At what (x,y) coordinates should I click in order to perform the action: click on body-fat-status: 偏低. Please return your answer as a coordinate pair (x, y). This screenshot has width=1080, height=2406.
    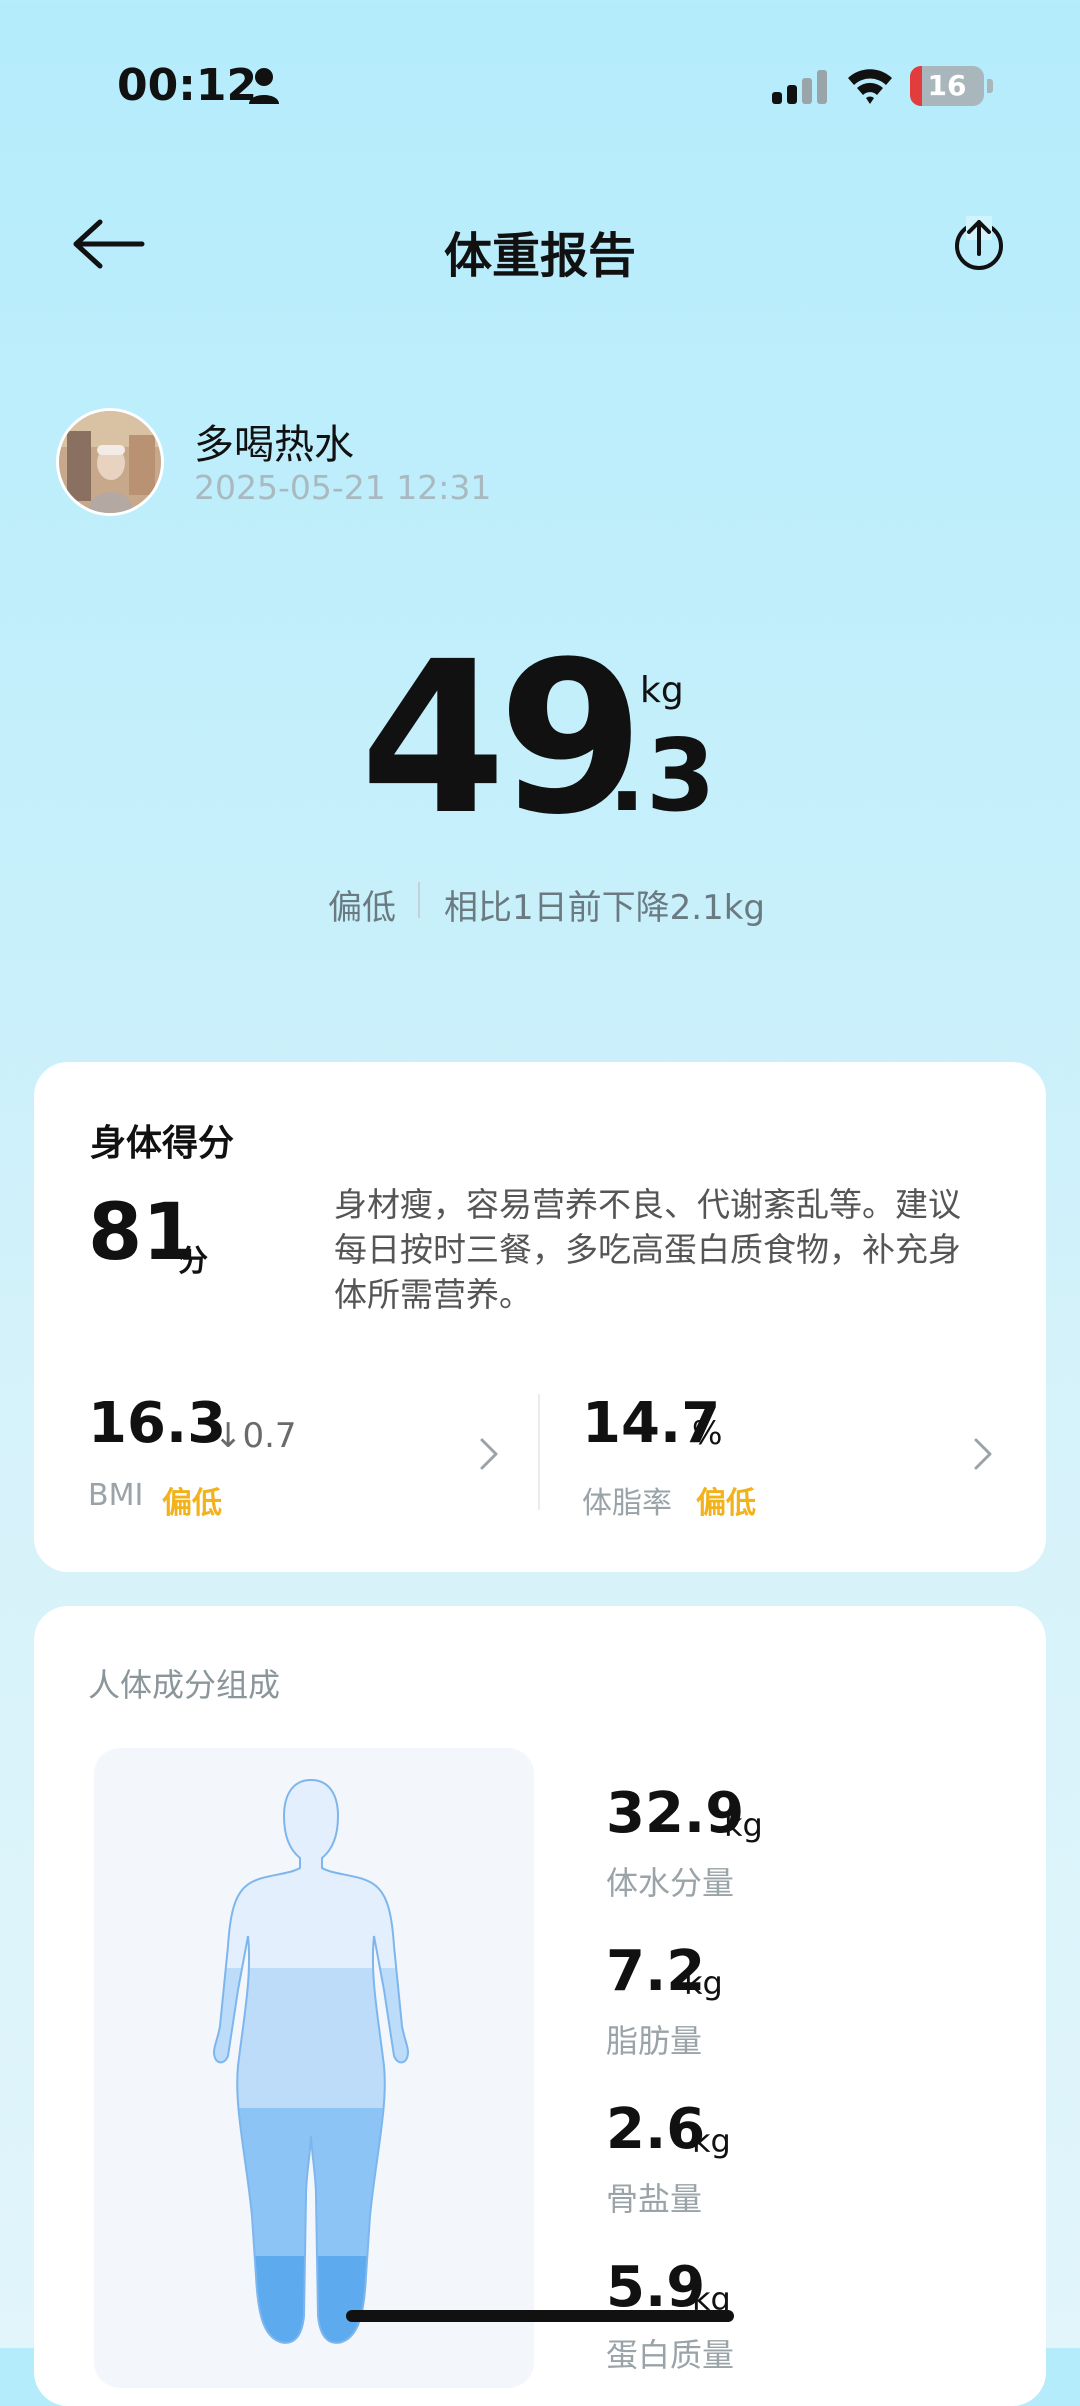
    Looking at the image, I should click on (726, 1503).